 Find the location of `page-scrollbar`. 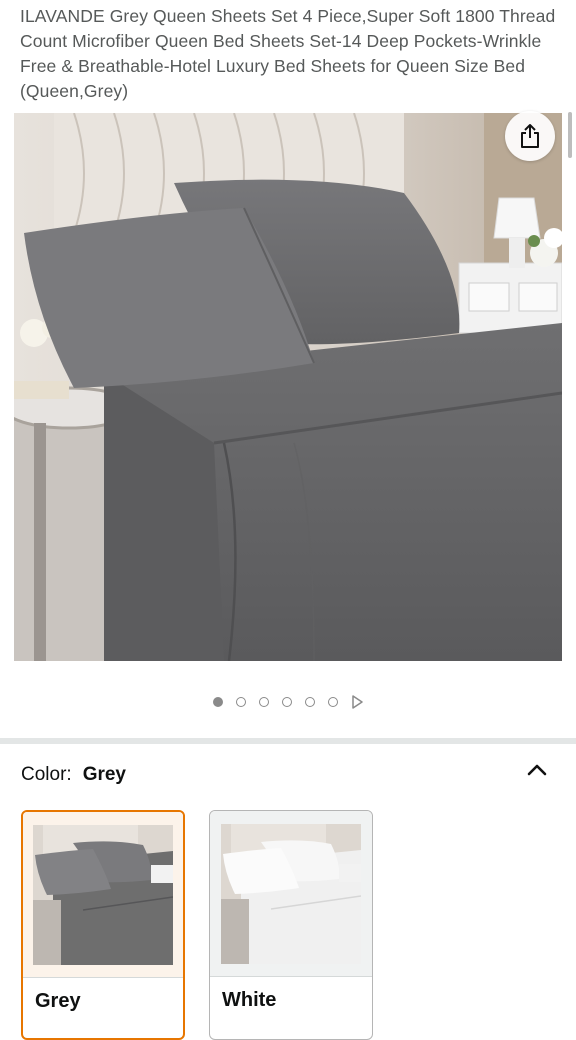

page-scrollbar is located at coordinates (570, 135).